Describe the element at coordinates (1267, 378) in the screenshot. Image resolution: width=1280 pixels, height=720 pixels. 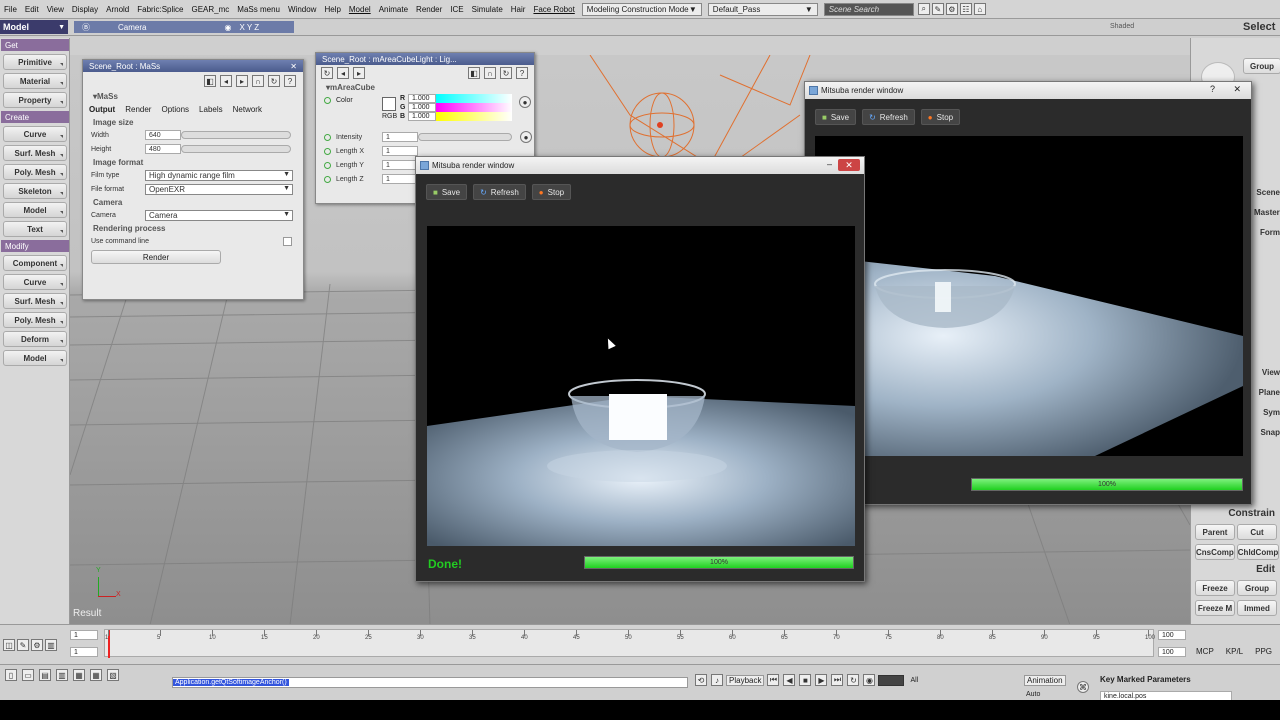
I see `side-label-view: View` at that location.